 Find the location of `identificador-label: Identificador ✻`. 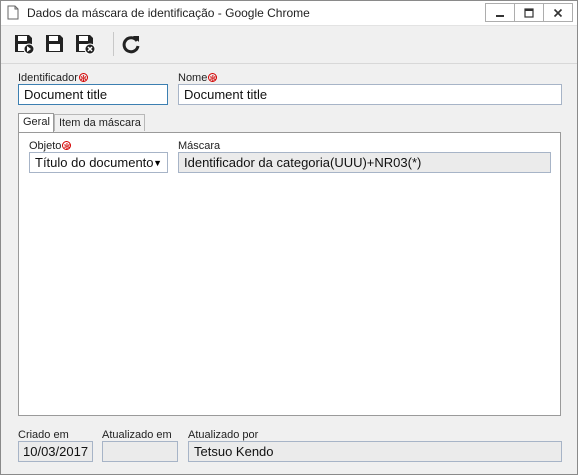

identificador-label: Identificador ✻ is located at coordinates (53, 78).